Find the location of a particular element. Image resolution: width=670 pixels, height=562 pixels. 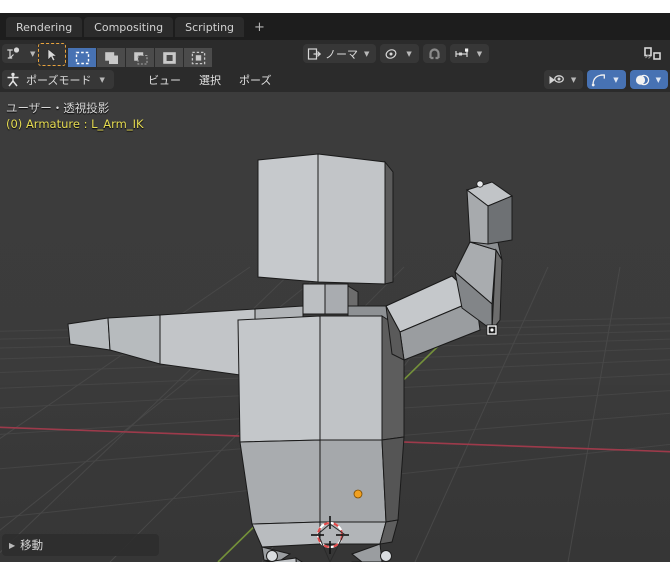

proportional-editing-icon is located at coordinates (462, 54).